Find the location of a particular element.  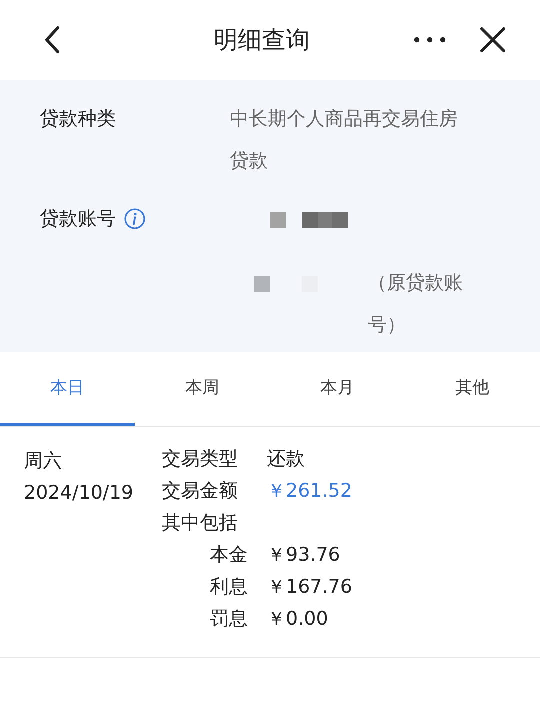

info-icon is located at coordinates (135, 219).